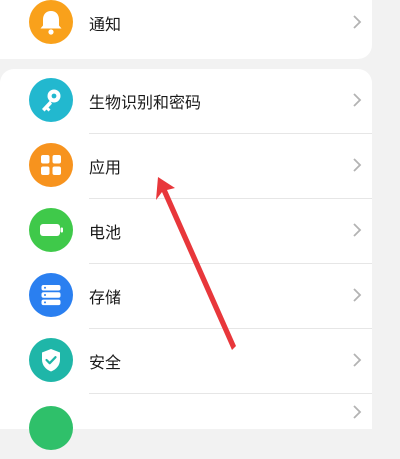 The width and height of the screenshot is (400, 459). Describe the element at coordinates (51, 428) in the screenshot. I see `list-item-icon` at that location.